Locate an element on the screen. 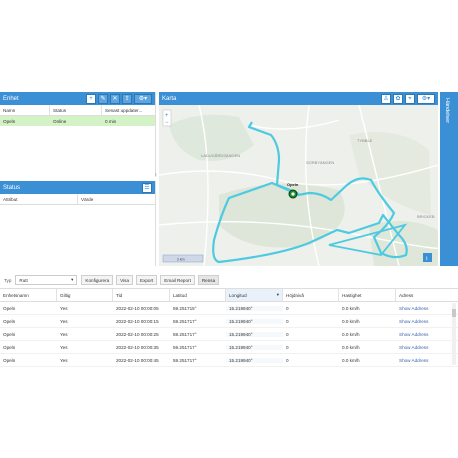  col-namn: Namn is located at coordinates (25, 110).